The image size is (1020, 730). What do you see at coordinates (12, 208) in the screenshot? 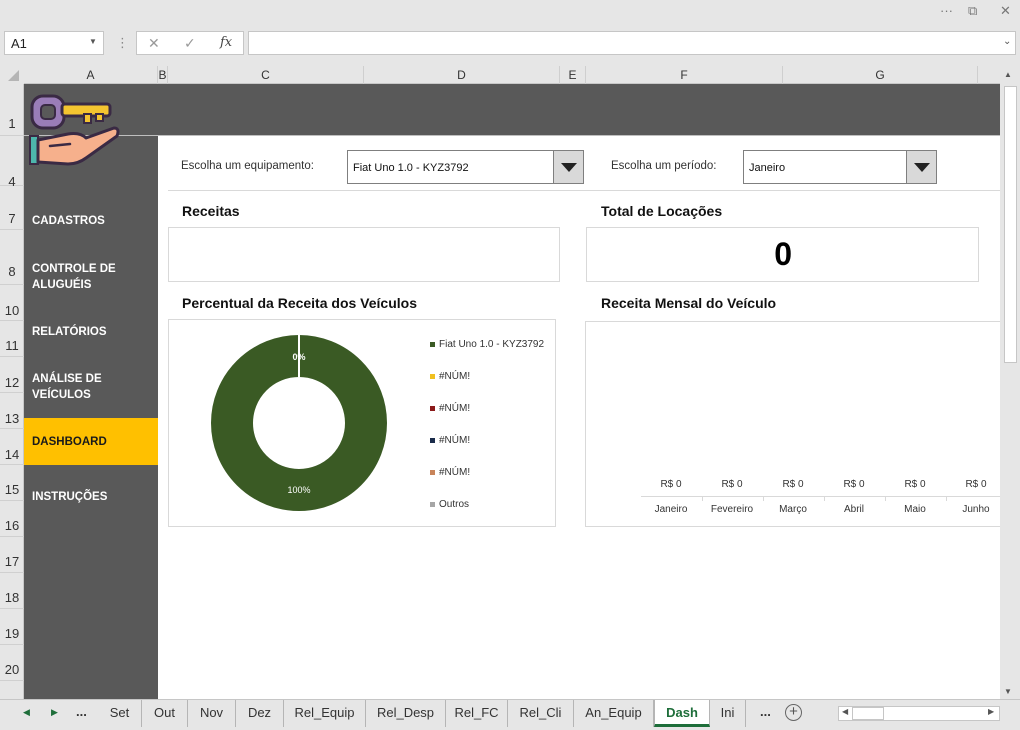
I see `row-header: 7` at bounding box center [12, 208].